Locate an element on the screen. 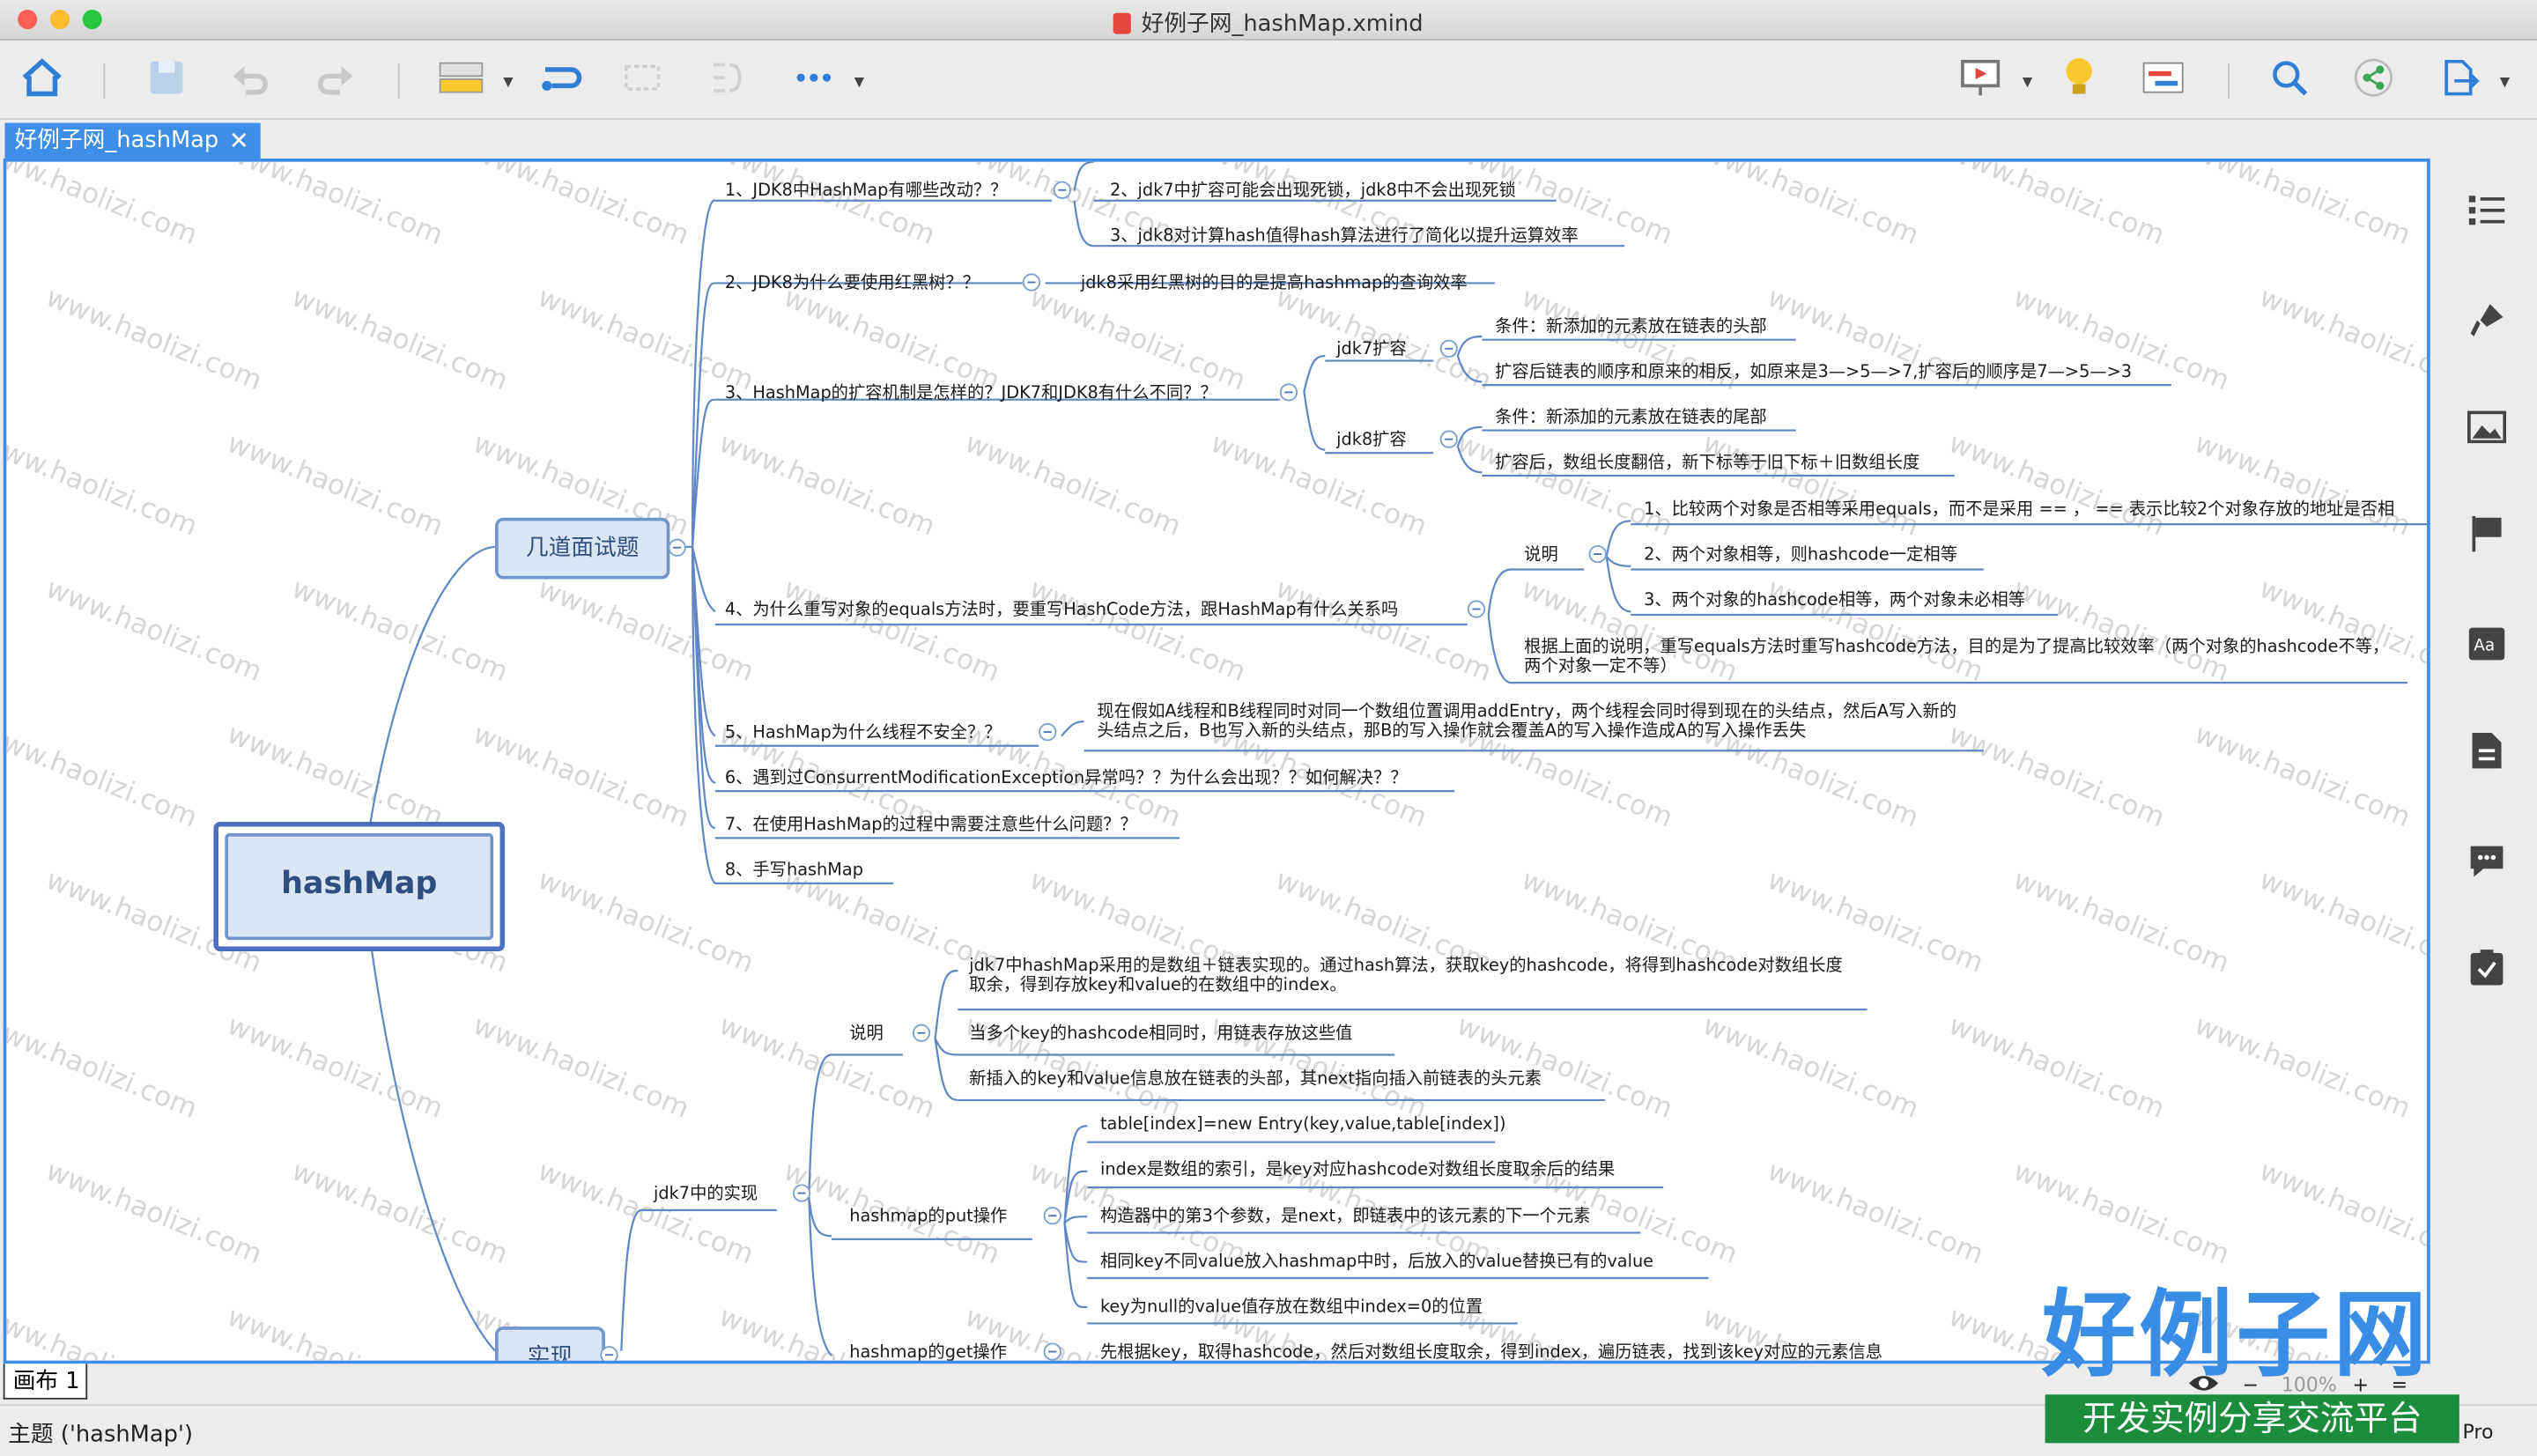 The image size is (2537, 1456). window-title: 好例子网_hashMap.xmind is located at coordinates (1268, 22).